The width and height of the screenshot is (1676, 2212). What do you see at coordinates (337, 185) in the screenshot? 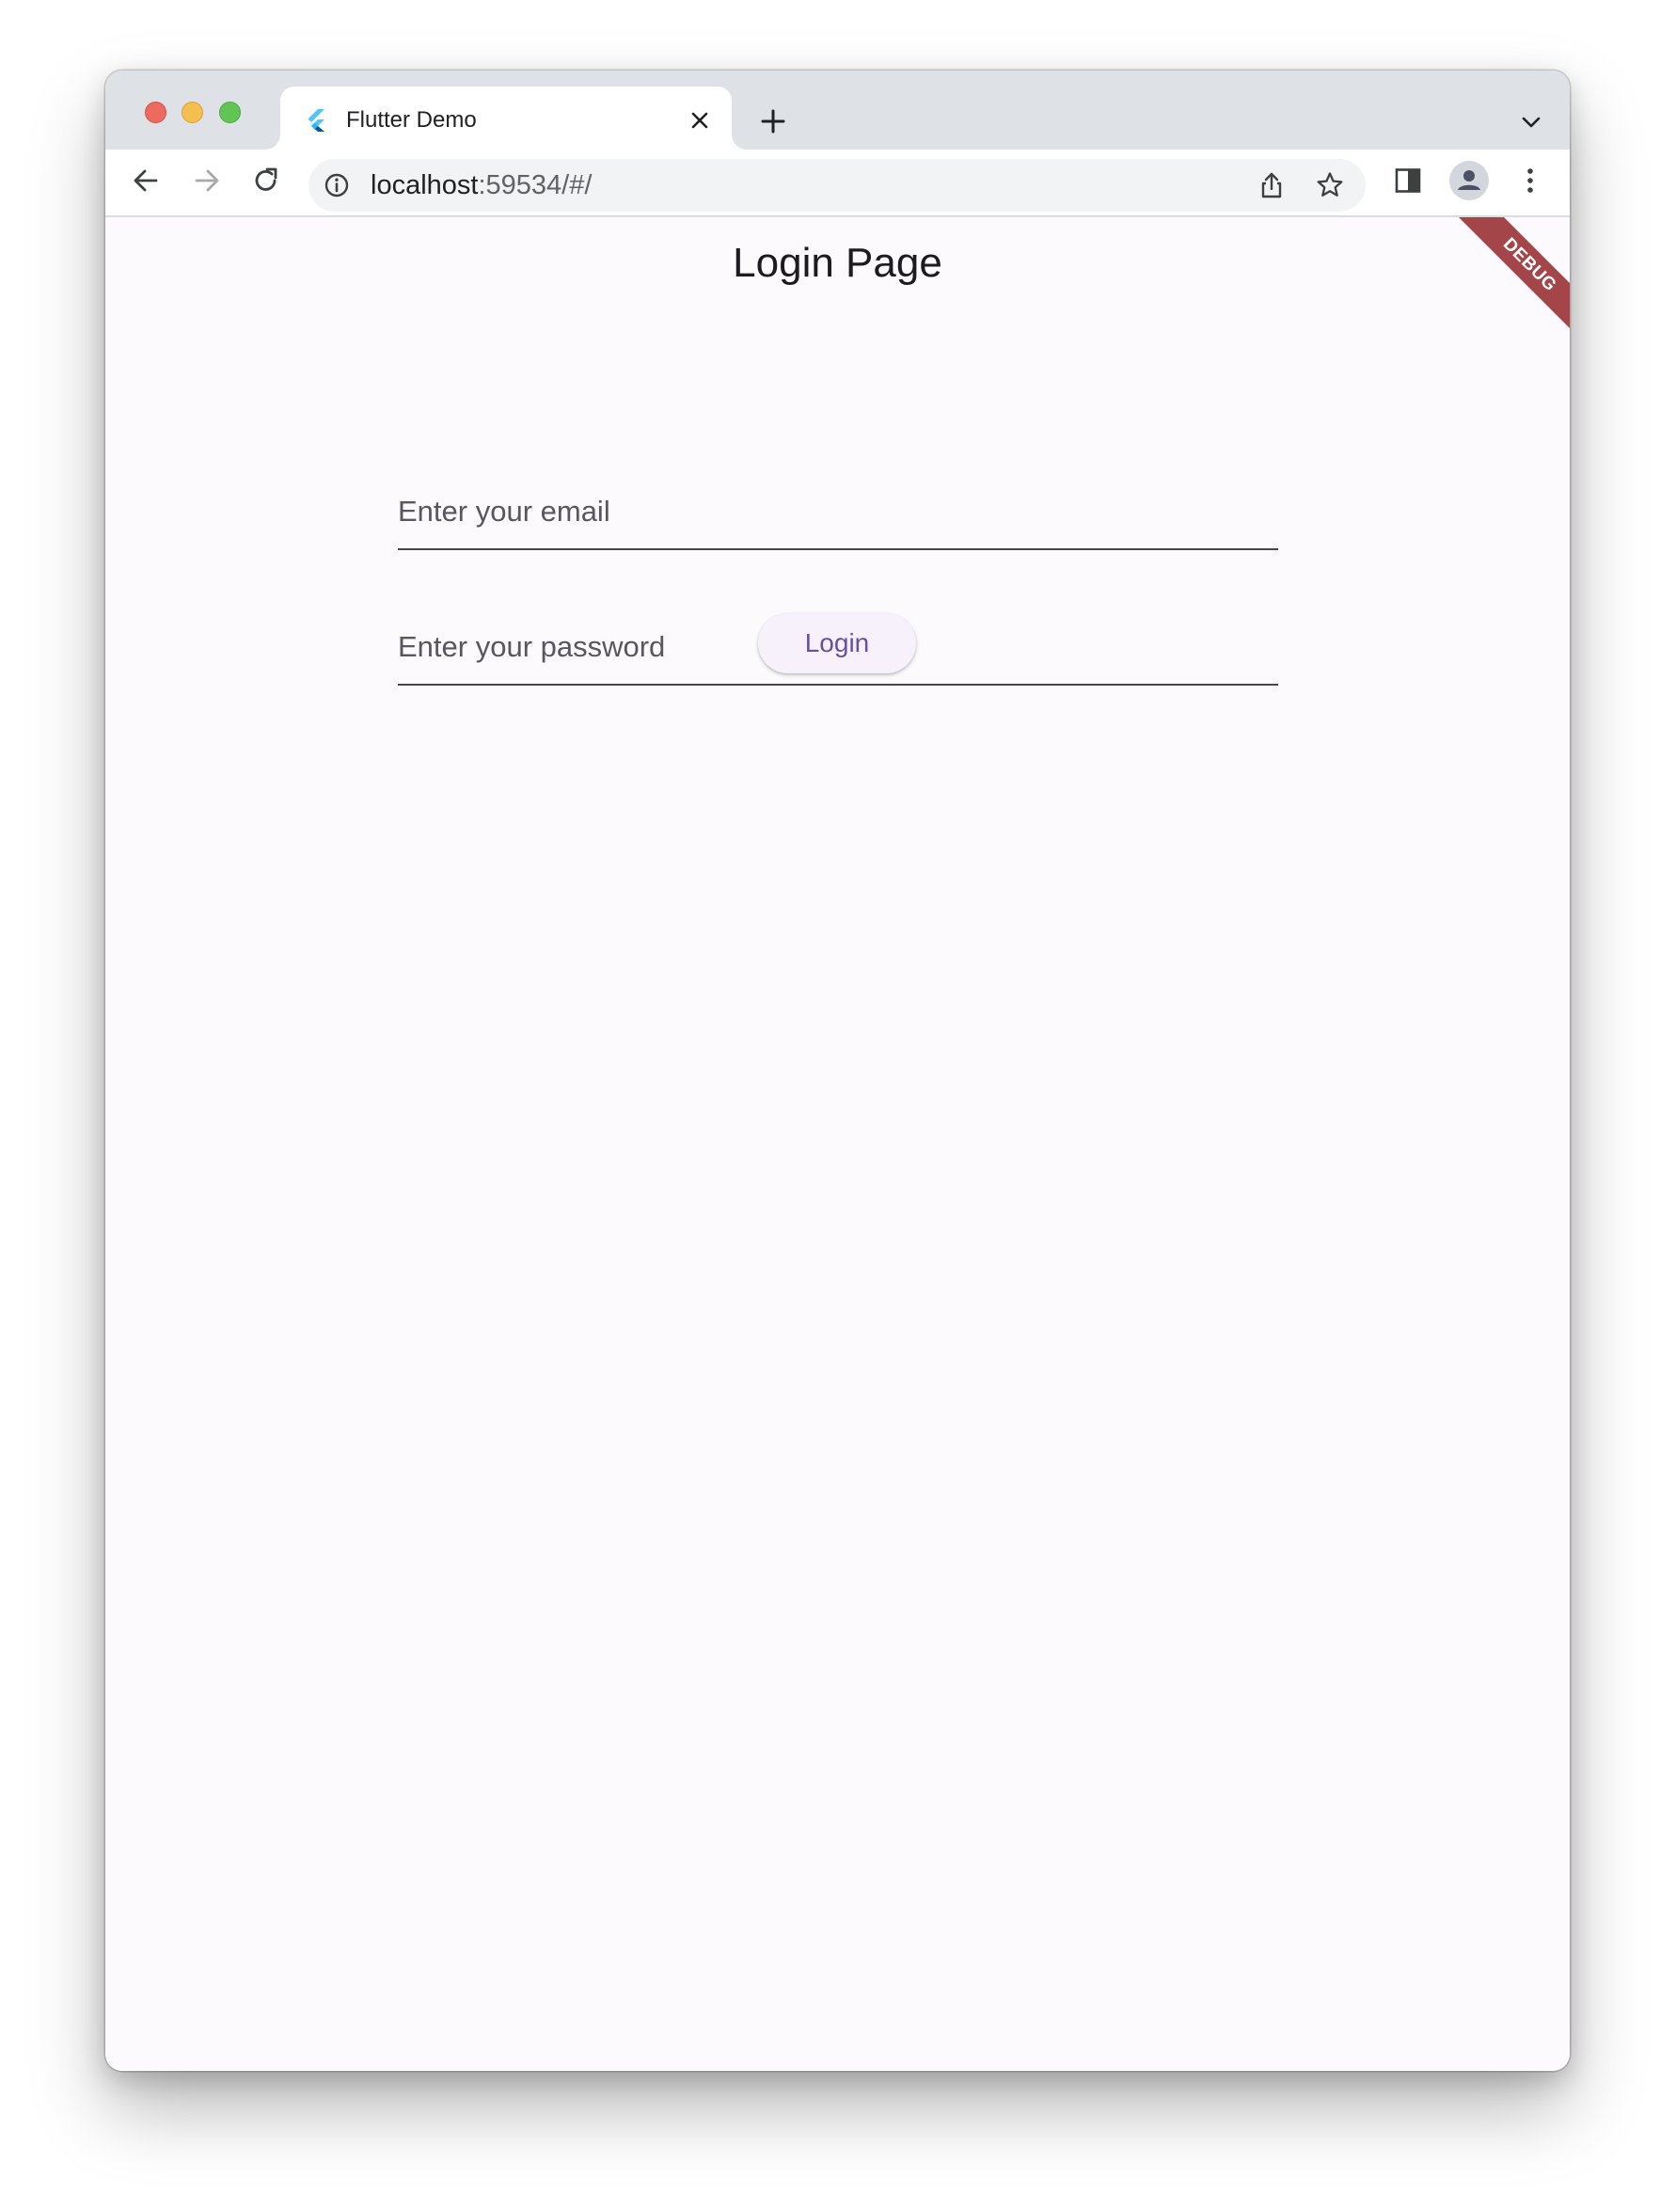
I see `info-icon` at bounding box center [337, 185].